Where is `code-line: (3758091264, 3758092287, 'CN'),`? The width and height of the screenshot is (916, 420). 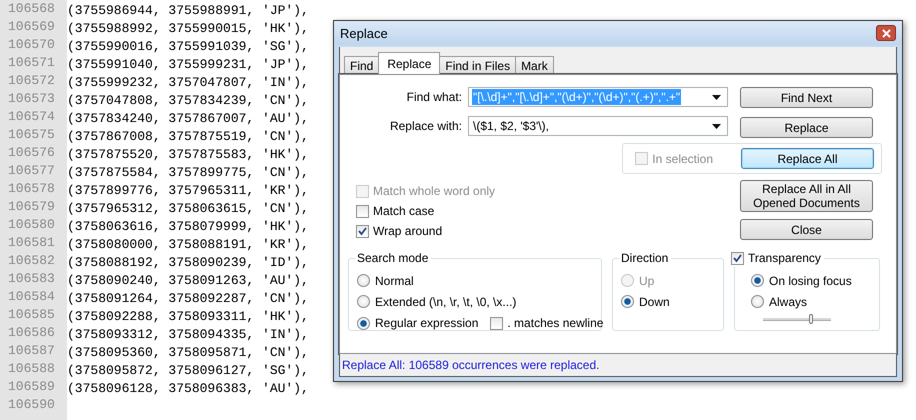 code-line: (3758091264, 3758092287, 'CN'), is located at coordinates (188, 298).